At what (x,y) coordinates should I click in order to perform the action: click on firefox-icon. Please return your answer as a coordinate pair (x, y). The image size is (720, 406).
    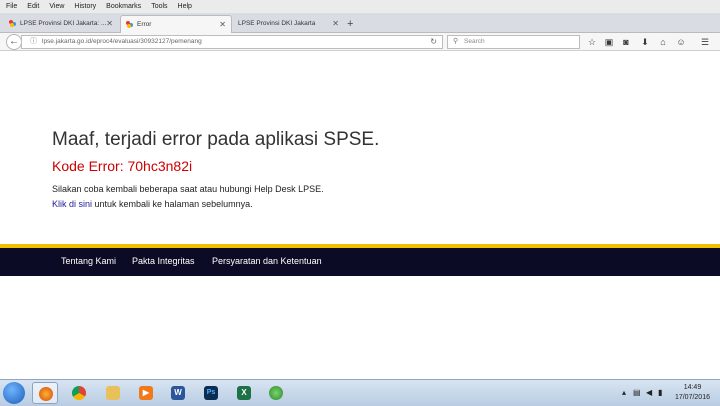
    Looking at the image, I should click on (46, 394).